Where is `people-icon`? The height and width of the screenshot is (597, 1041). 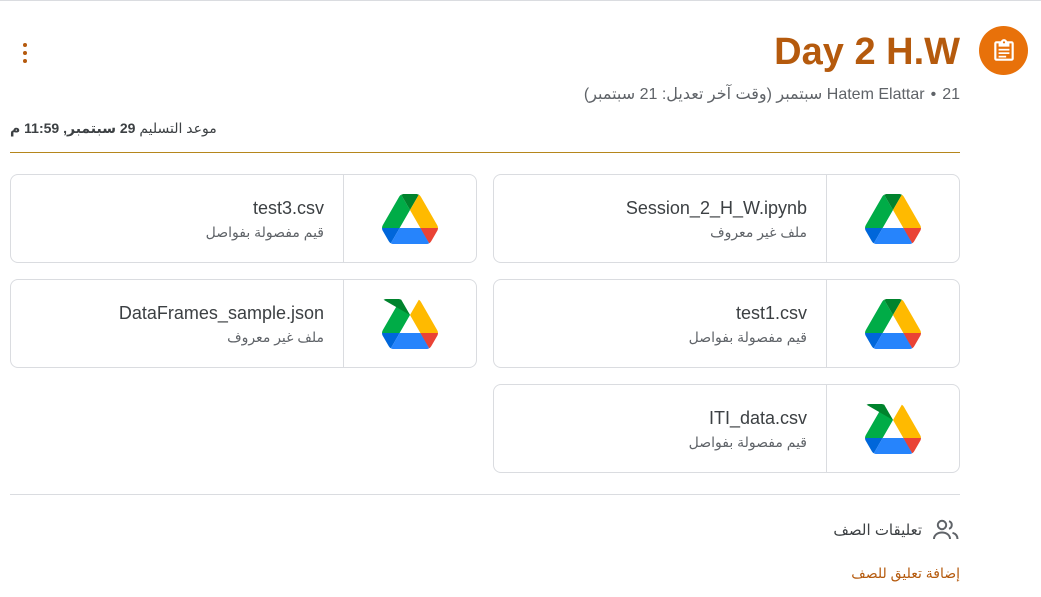 people-icon is located at coordinates (946, 530).